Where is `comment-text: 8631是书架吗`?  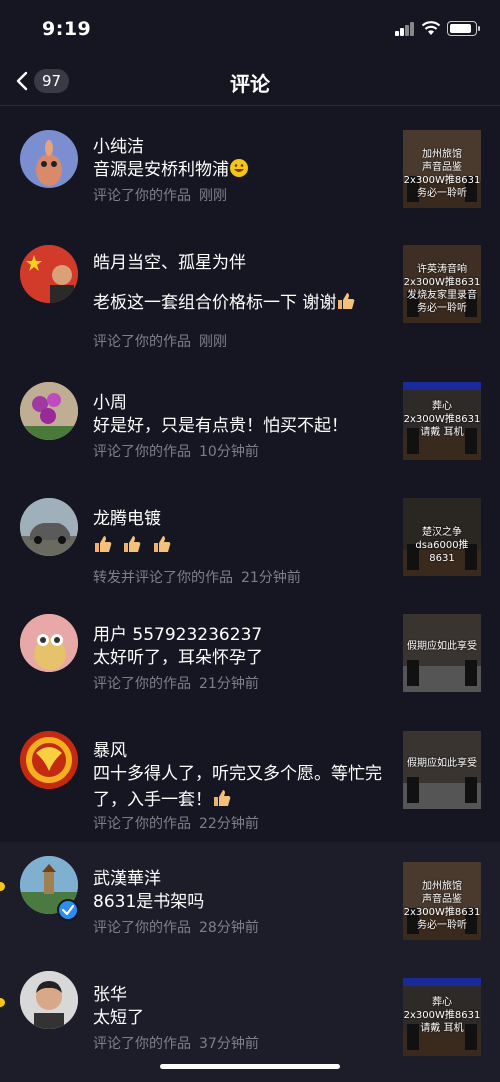
comment-text: 8631是书架吗 is located at coordinates (243, 902).